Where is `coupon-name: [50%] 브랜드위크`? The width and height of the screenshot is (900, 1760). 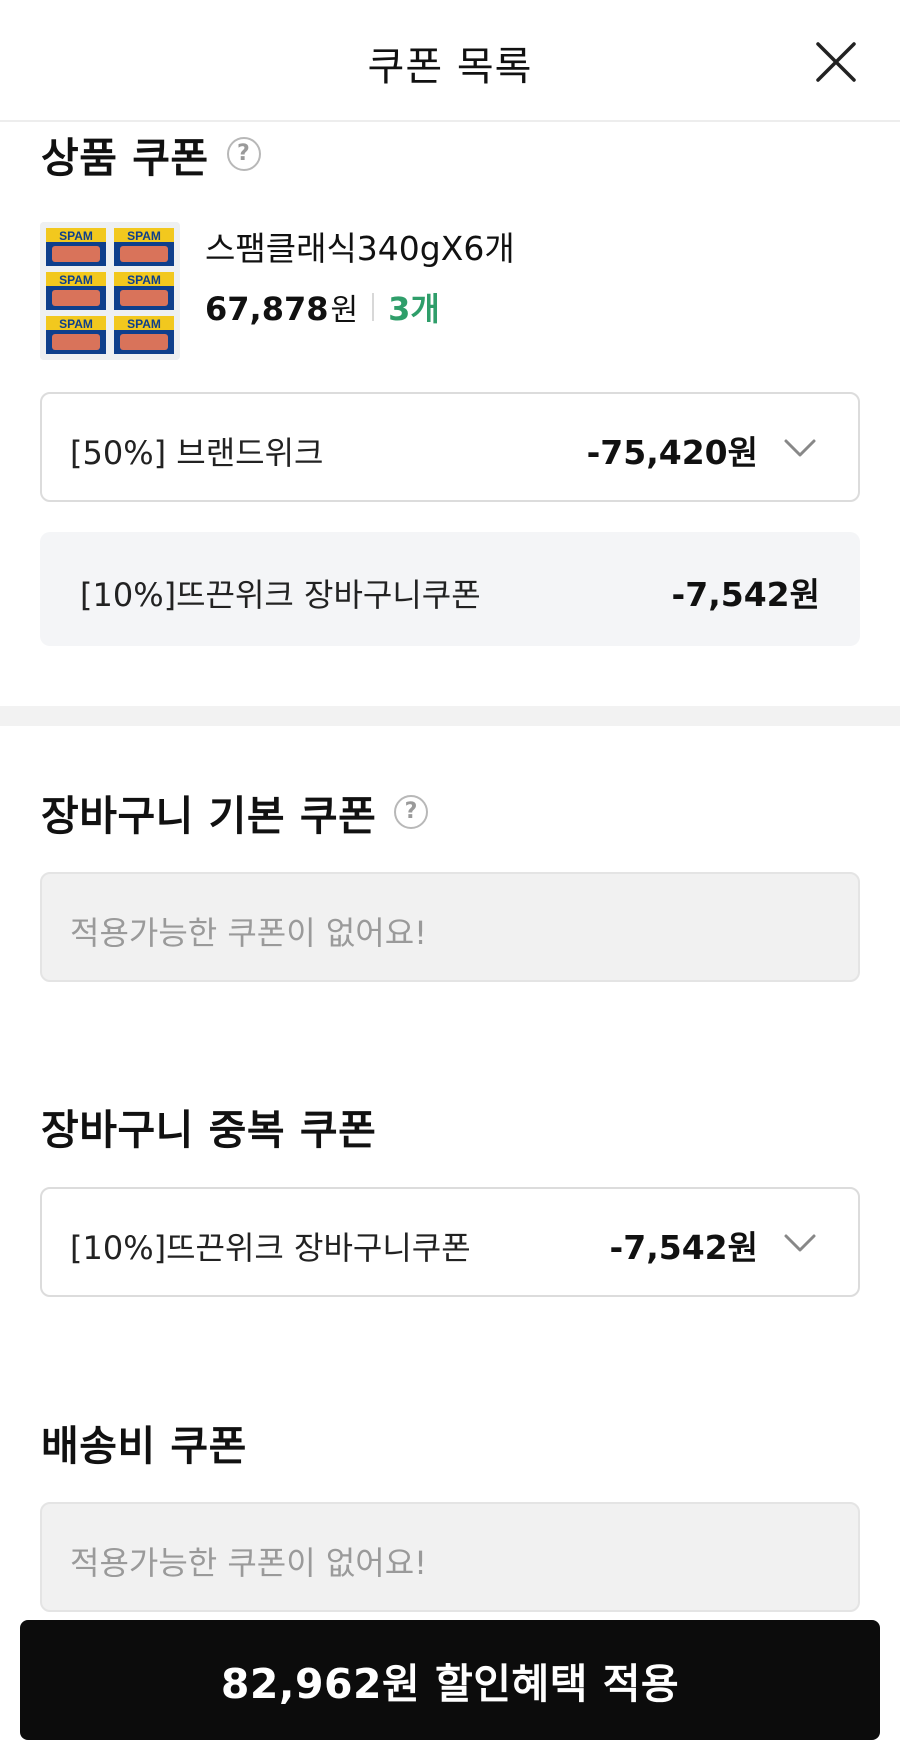
coupon-name: [50%] 브랜드위크 is located at coordinates (197, 453).